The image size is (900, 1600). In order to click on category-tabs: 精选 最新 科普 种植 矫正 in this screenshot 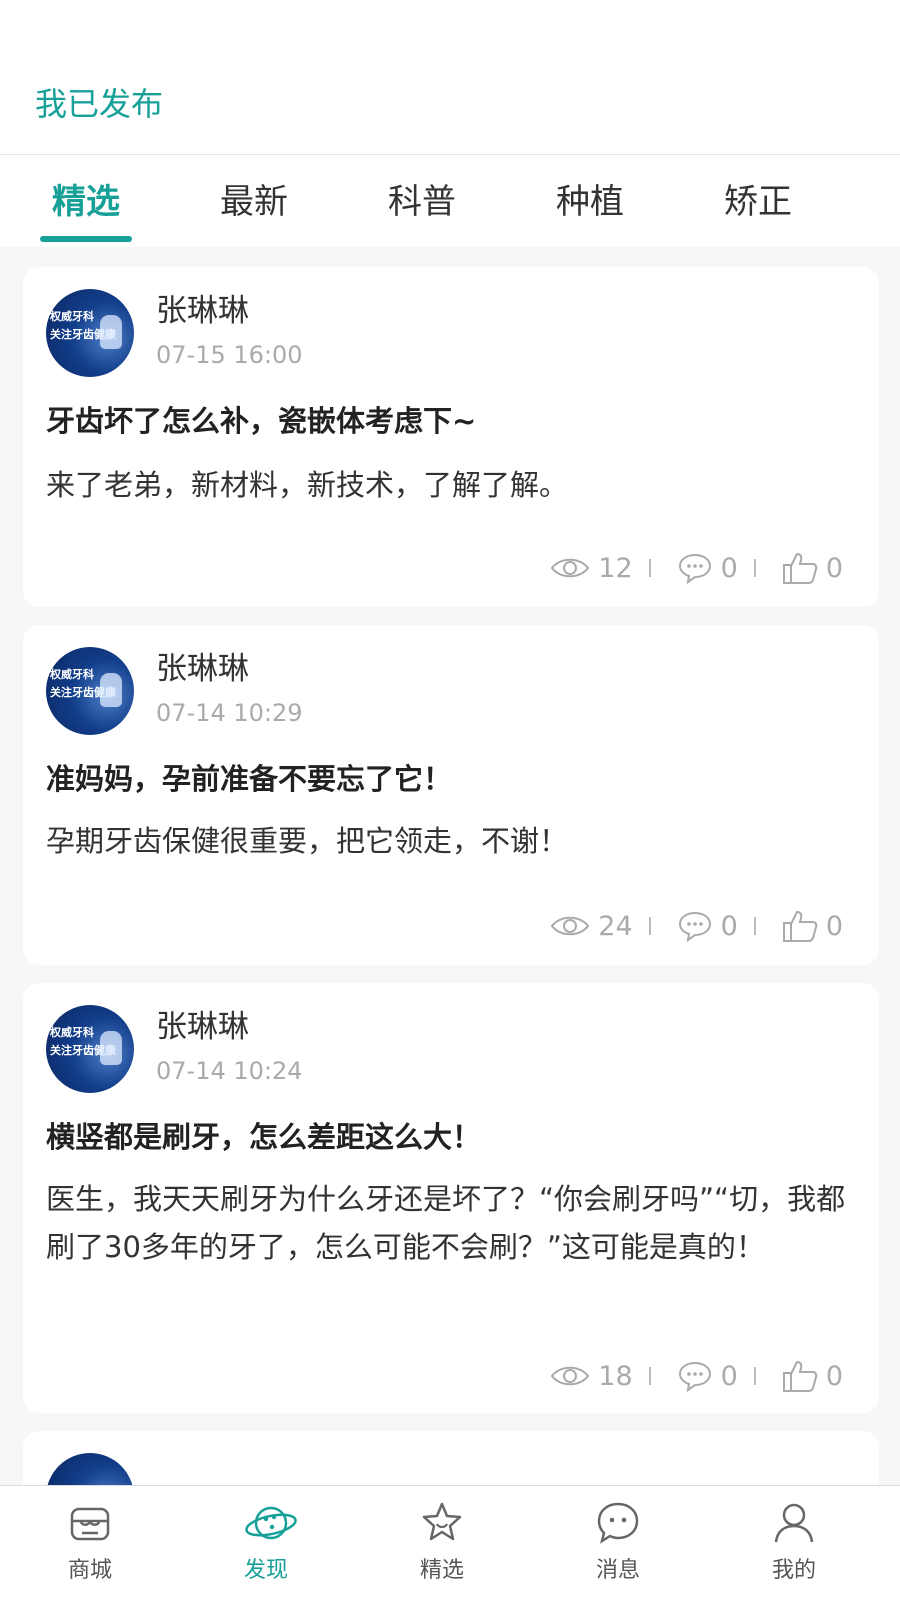, I will do `click(450, 201)`.